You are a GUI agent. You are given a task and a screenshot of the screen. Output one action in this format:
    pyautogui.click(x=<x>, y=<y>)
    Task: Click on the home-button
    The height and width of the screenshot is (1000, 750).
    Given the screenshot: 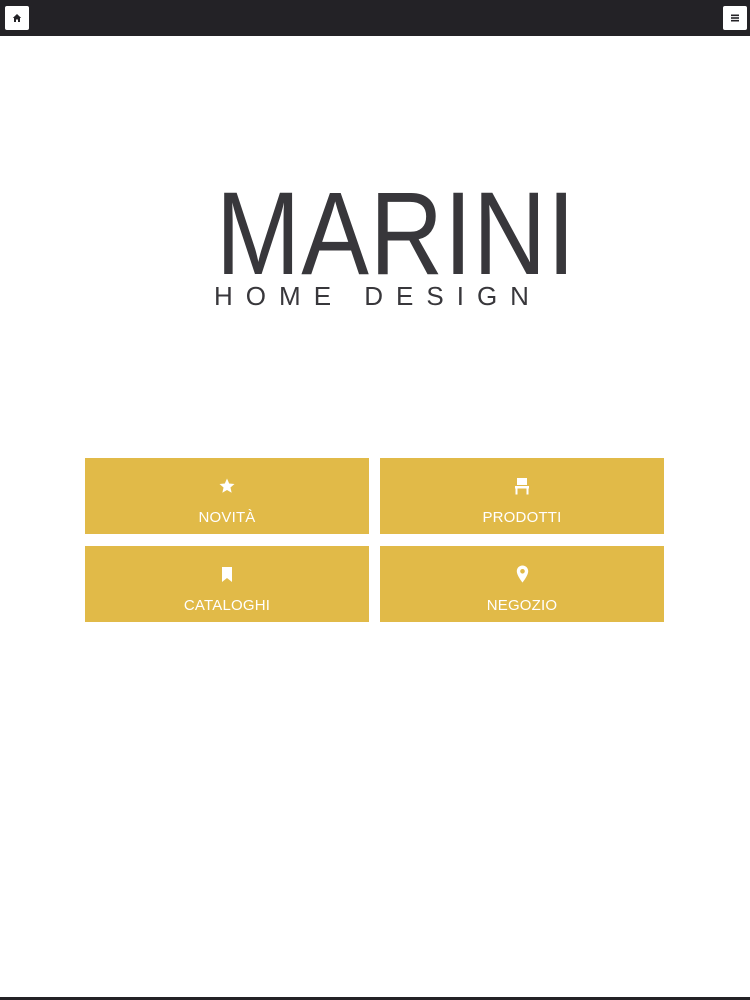 What is the action you would take?
    pyautogui.click(x=17, y=18)
    